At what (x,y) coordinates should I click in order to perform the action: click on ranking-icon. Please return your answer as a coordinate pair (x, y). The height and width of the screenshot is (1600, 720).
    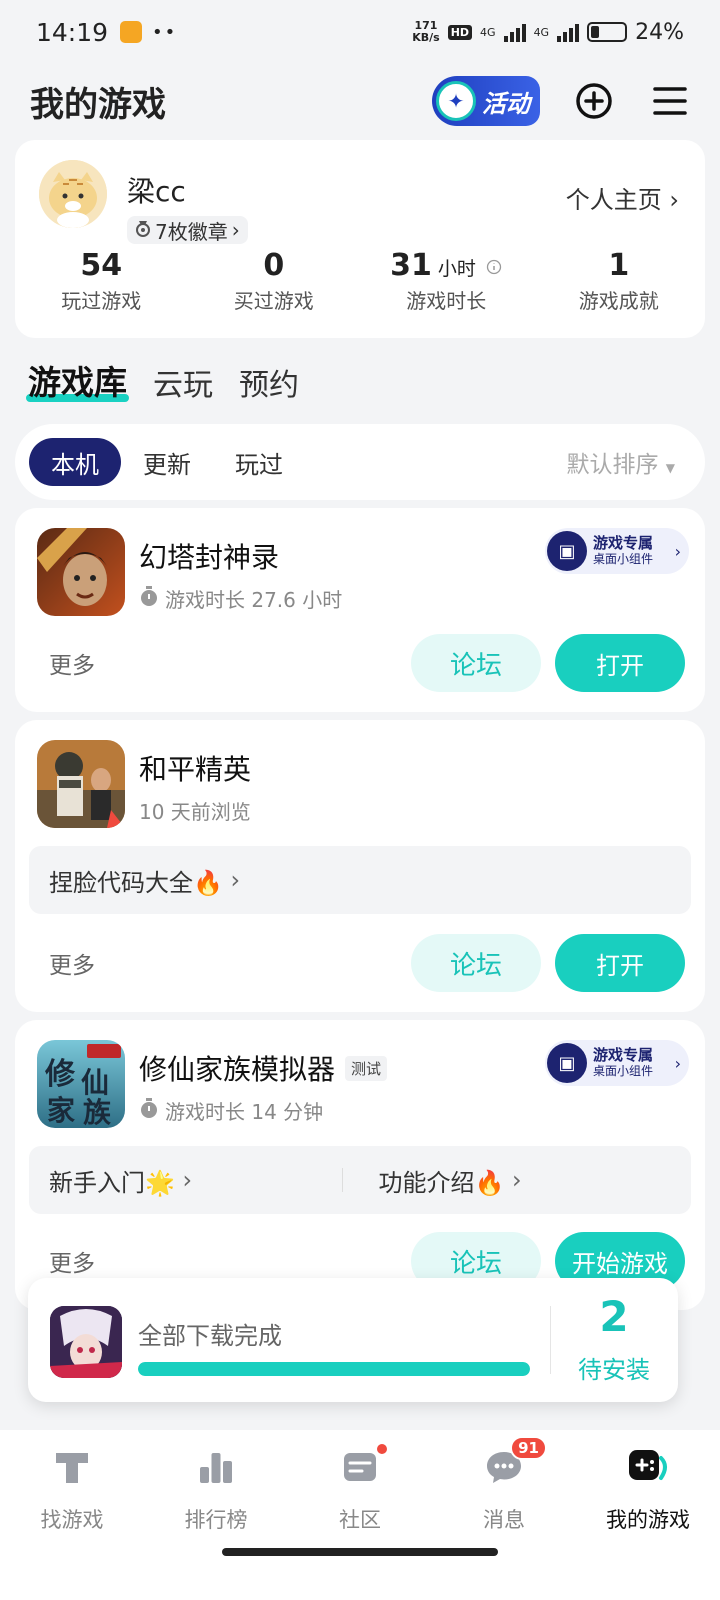
    Looking at the image, I should click on (216, 1467).